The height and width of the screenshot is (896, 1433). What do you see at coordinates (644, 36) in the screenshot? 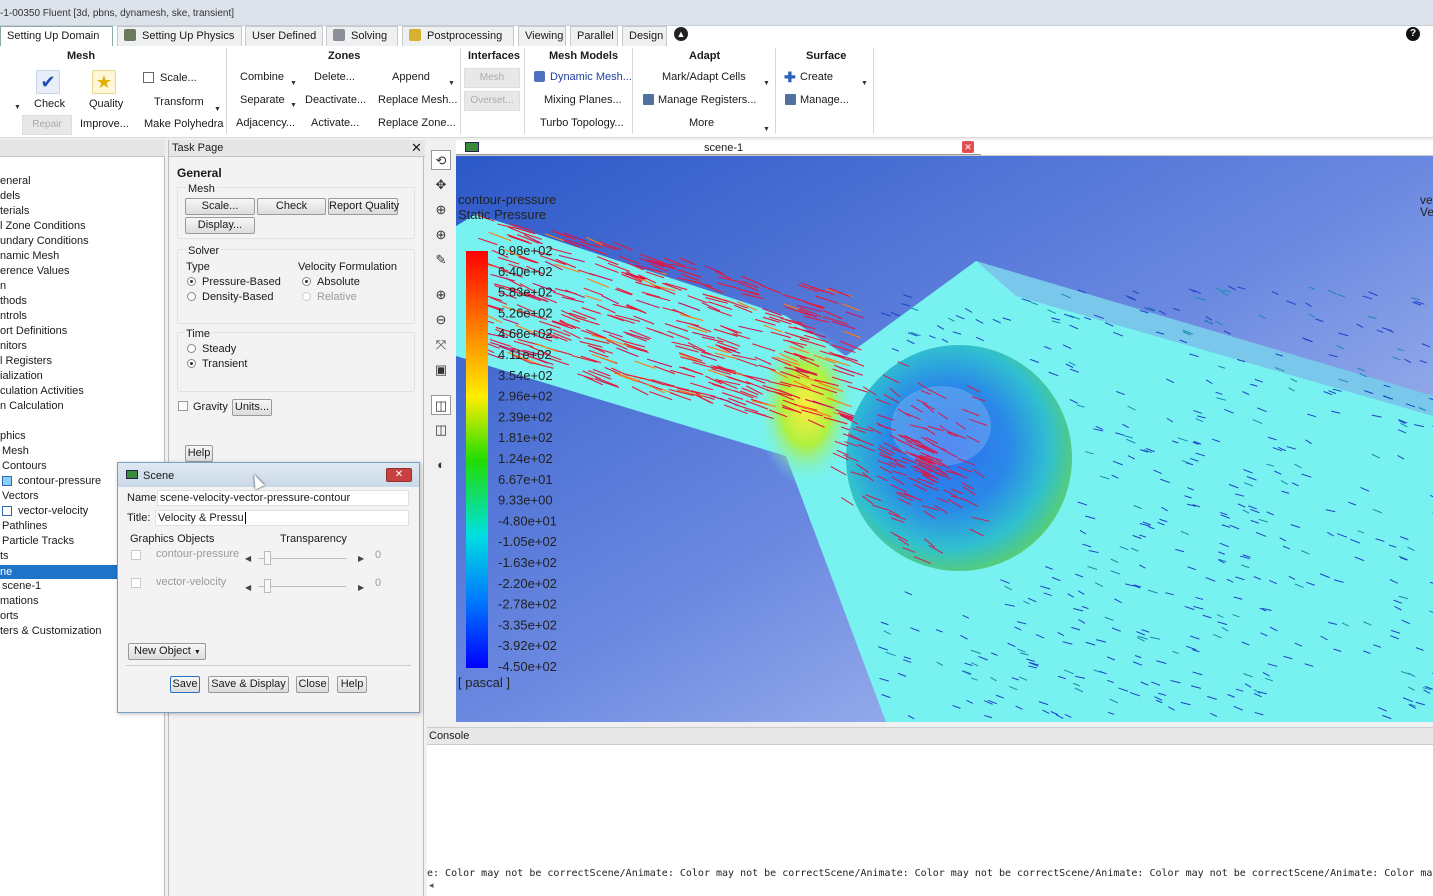
I see `tab-design: Design` at bounding box center [644, 36].